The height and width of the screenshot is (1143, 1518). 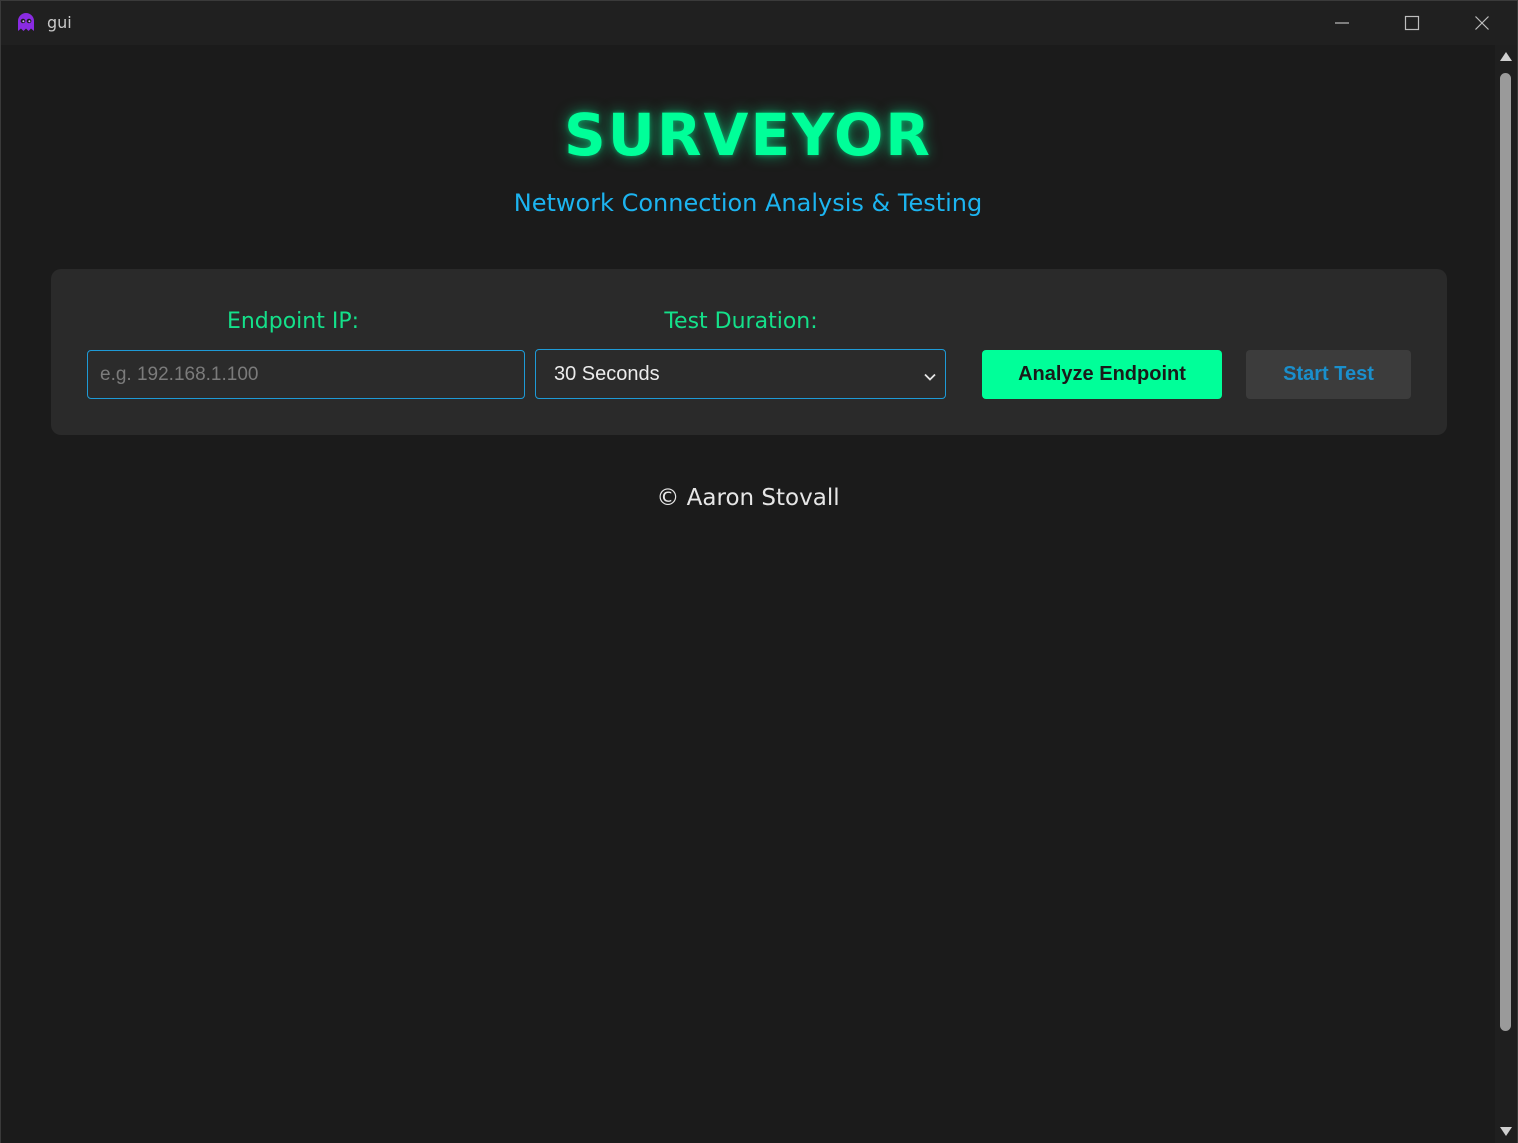 What do you see at coordinates (748, 498) in the screenshot?
I see `footer-copyright: © Aaron Stovall` at bounding box center [748, 498].